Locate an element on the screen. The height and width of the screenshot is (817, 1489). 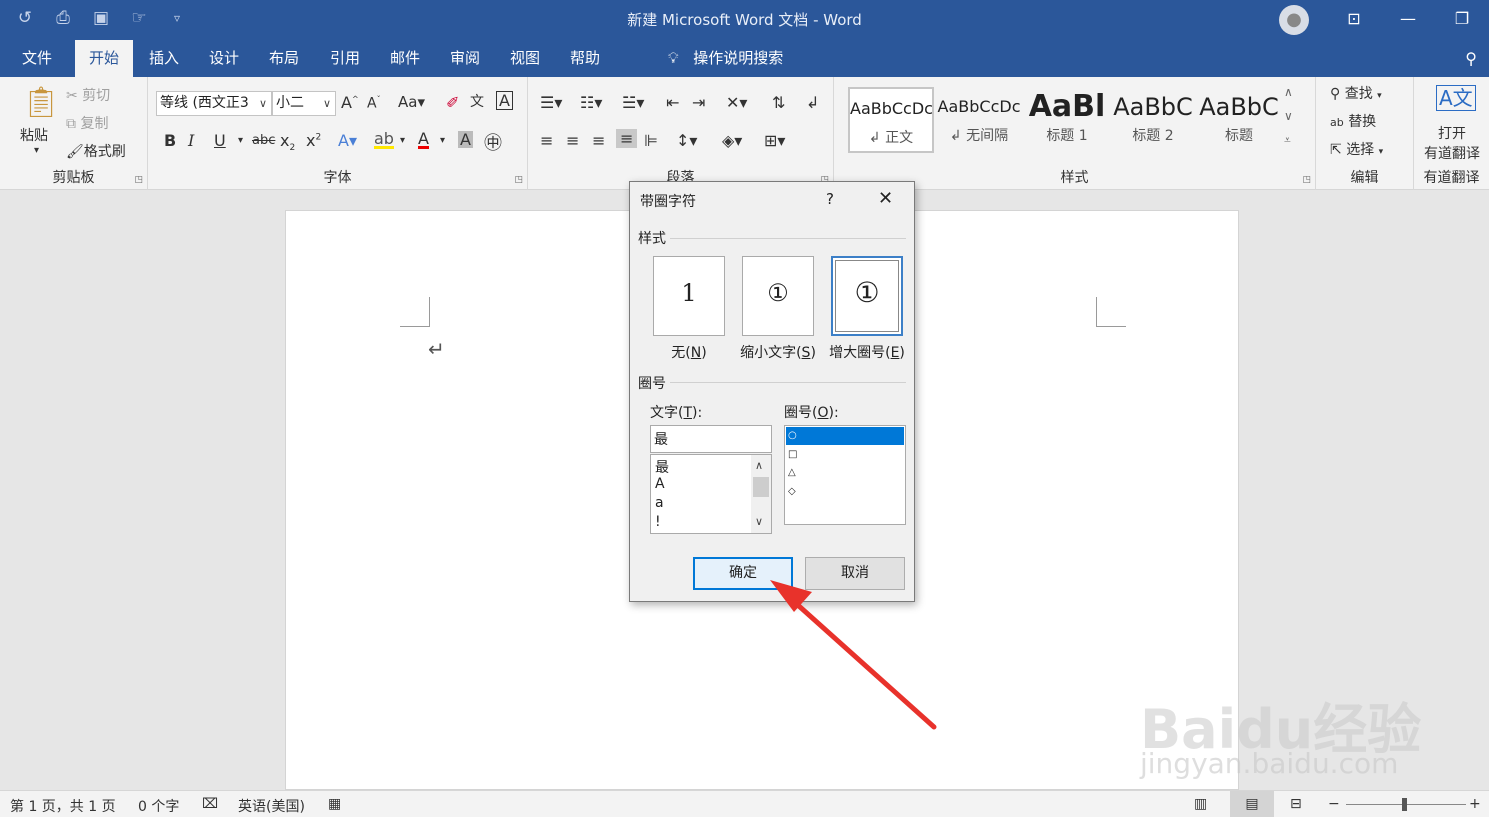
proofing-icon: ⌧ is located at coordinates (210, 804).